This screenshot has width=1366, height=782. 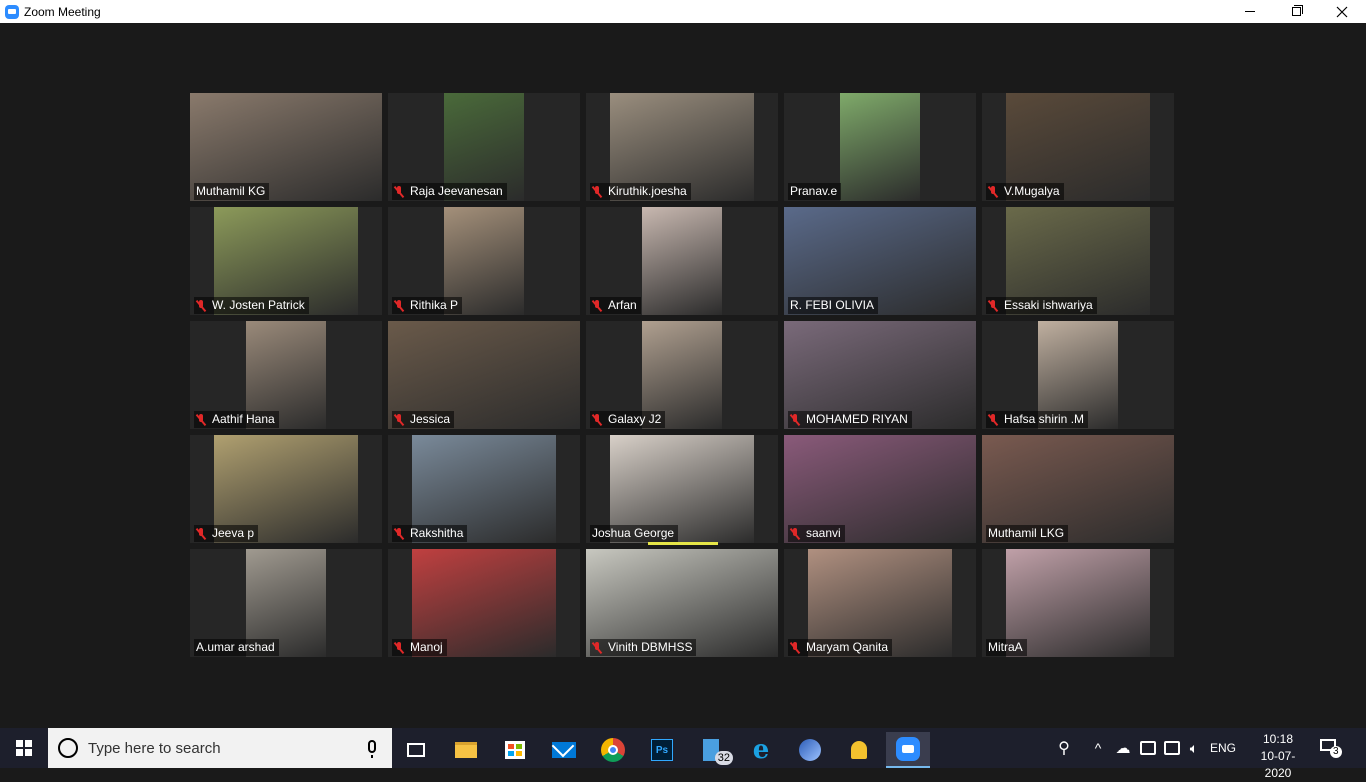 I want to click on participant-tile: Arfan, so click(x=682, y=261).